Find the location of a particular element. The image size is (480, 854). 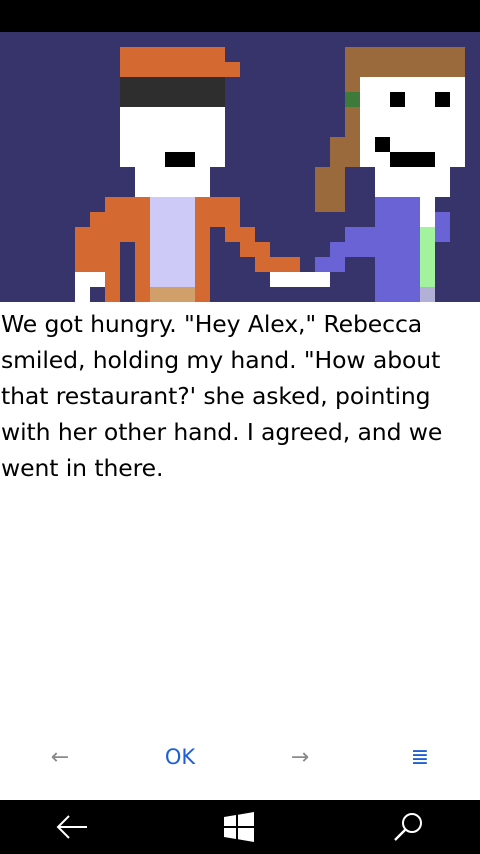

story-controls: ← OK → ≣ is located at coordinates (240, 757).